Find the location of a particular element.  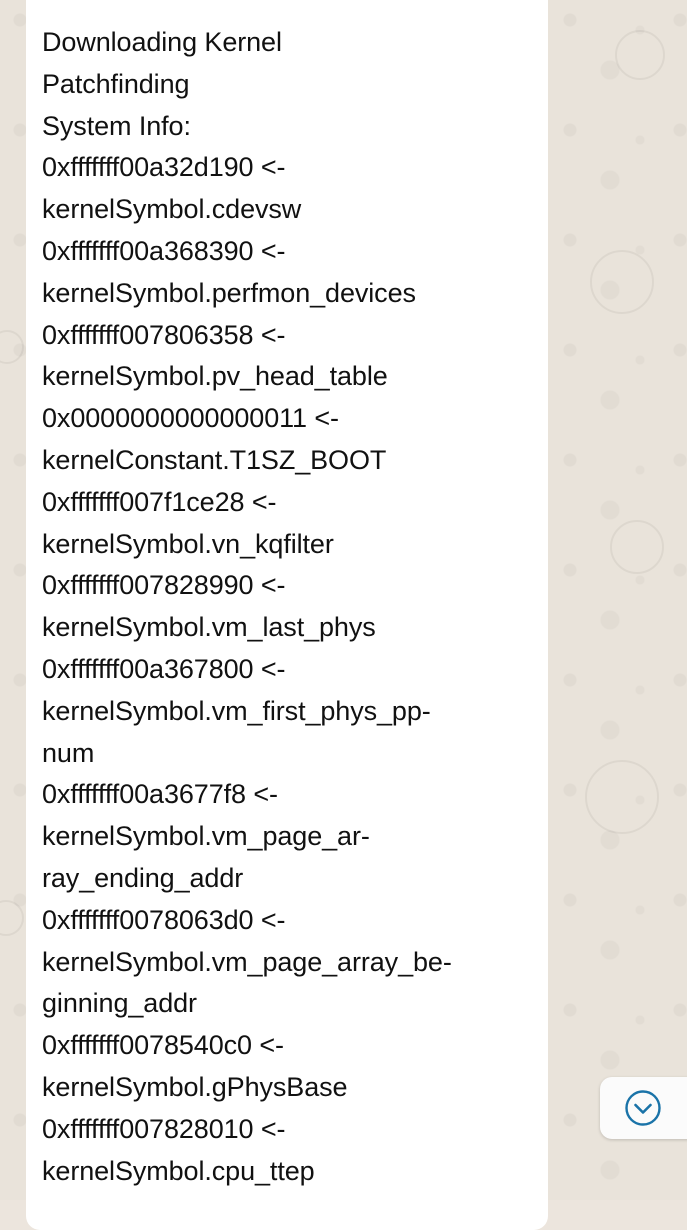

message-line: kernelSymbol.cdevsw is located at coordinates (172, 209).